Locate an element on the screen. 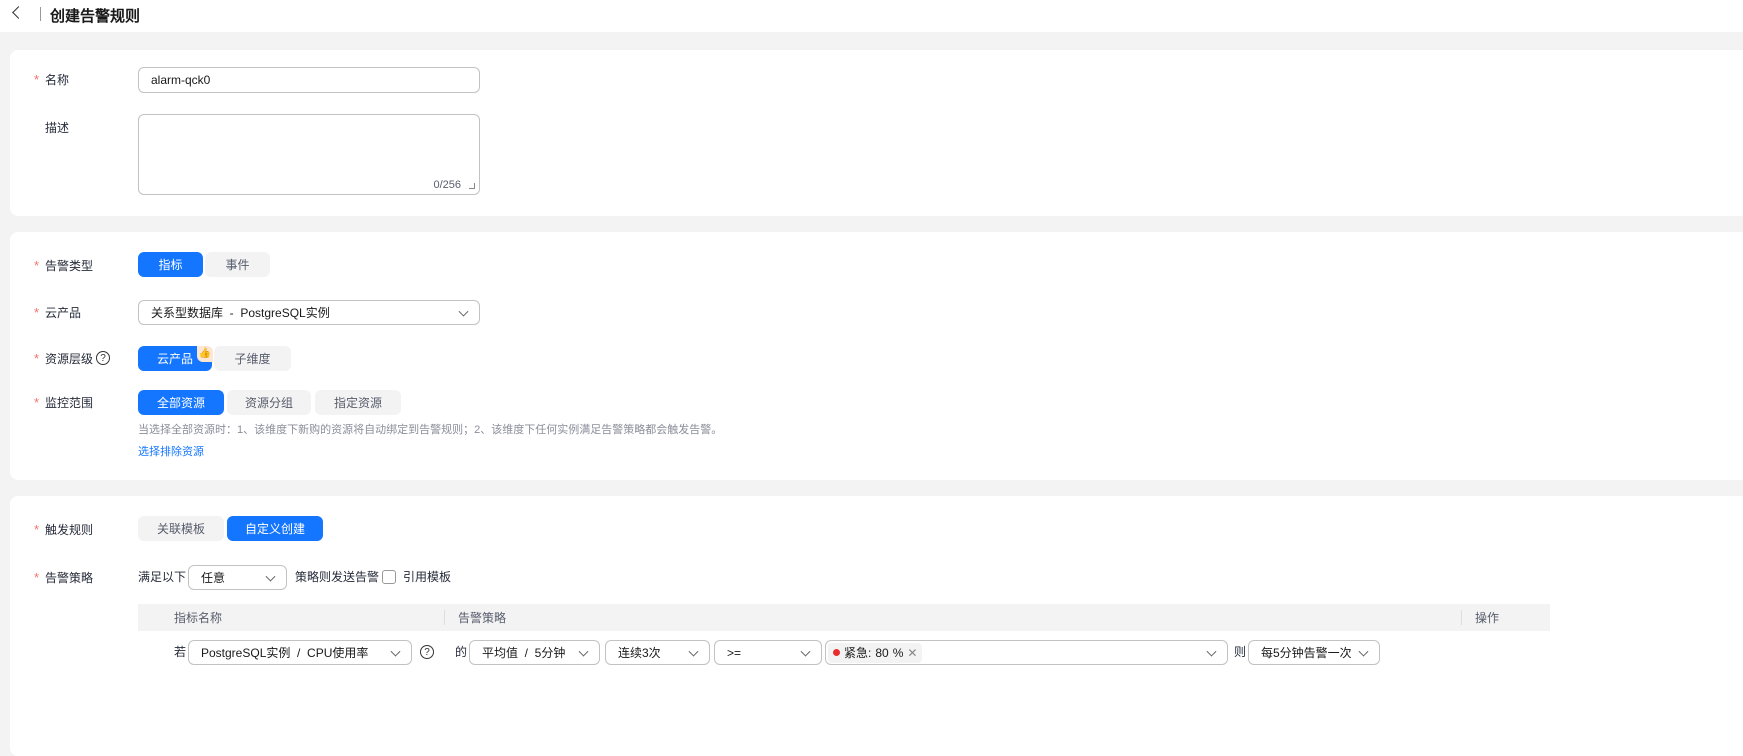 Image resolution: width=1743 pixels, height=756 pixels. header-divider is located at coordinates (40, 14).